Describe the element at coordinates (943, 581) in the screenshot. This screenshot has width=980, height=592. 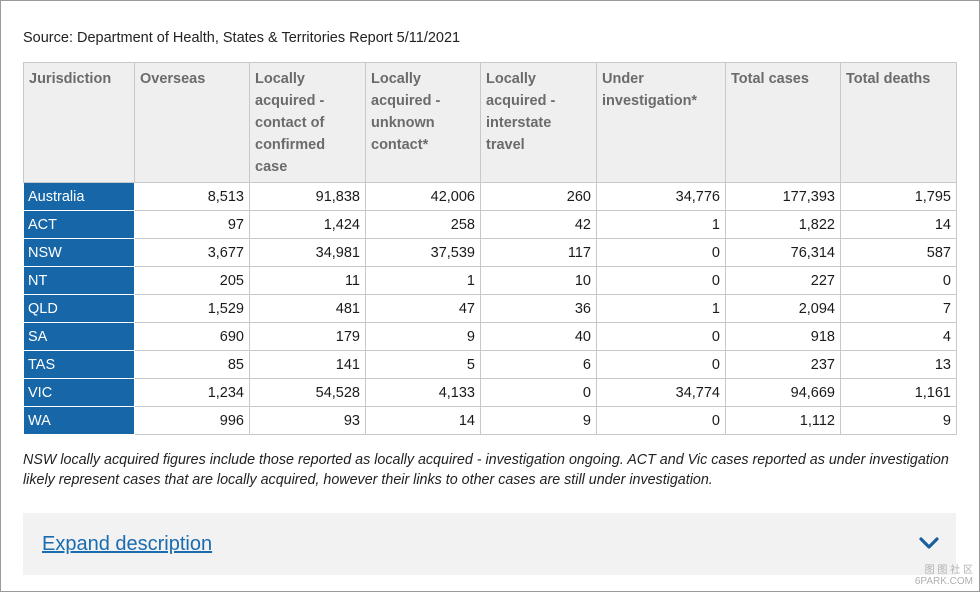
I see `watermark-line-2: 6PARK.COM` at that location.